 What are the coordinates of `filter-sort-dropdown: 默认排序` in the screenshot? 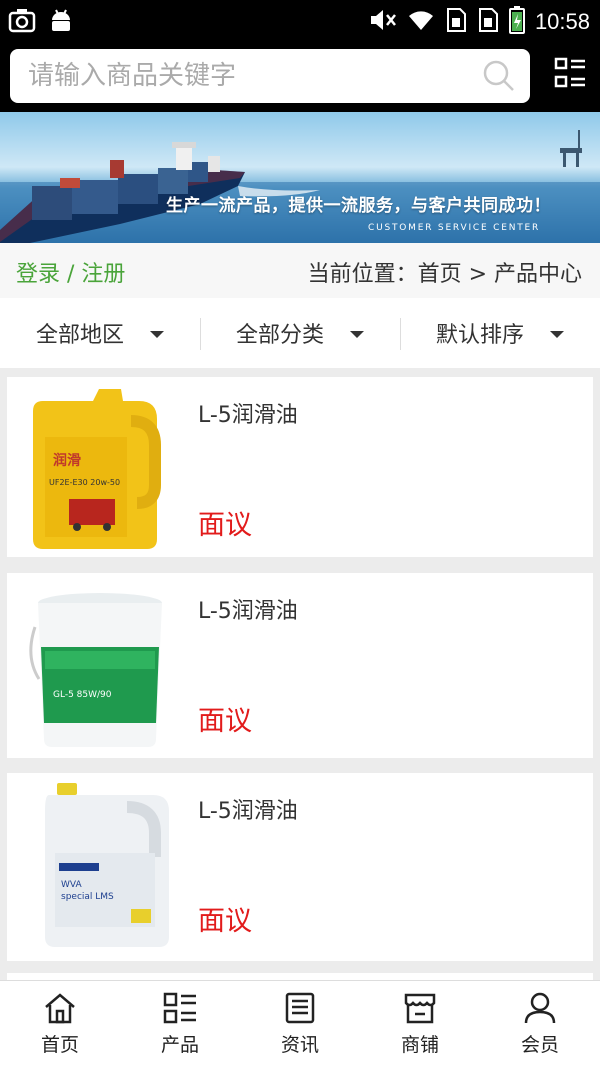 It's located at (500, 333).